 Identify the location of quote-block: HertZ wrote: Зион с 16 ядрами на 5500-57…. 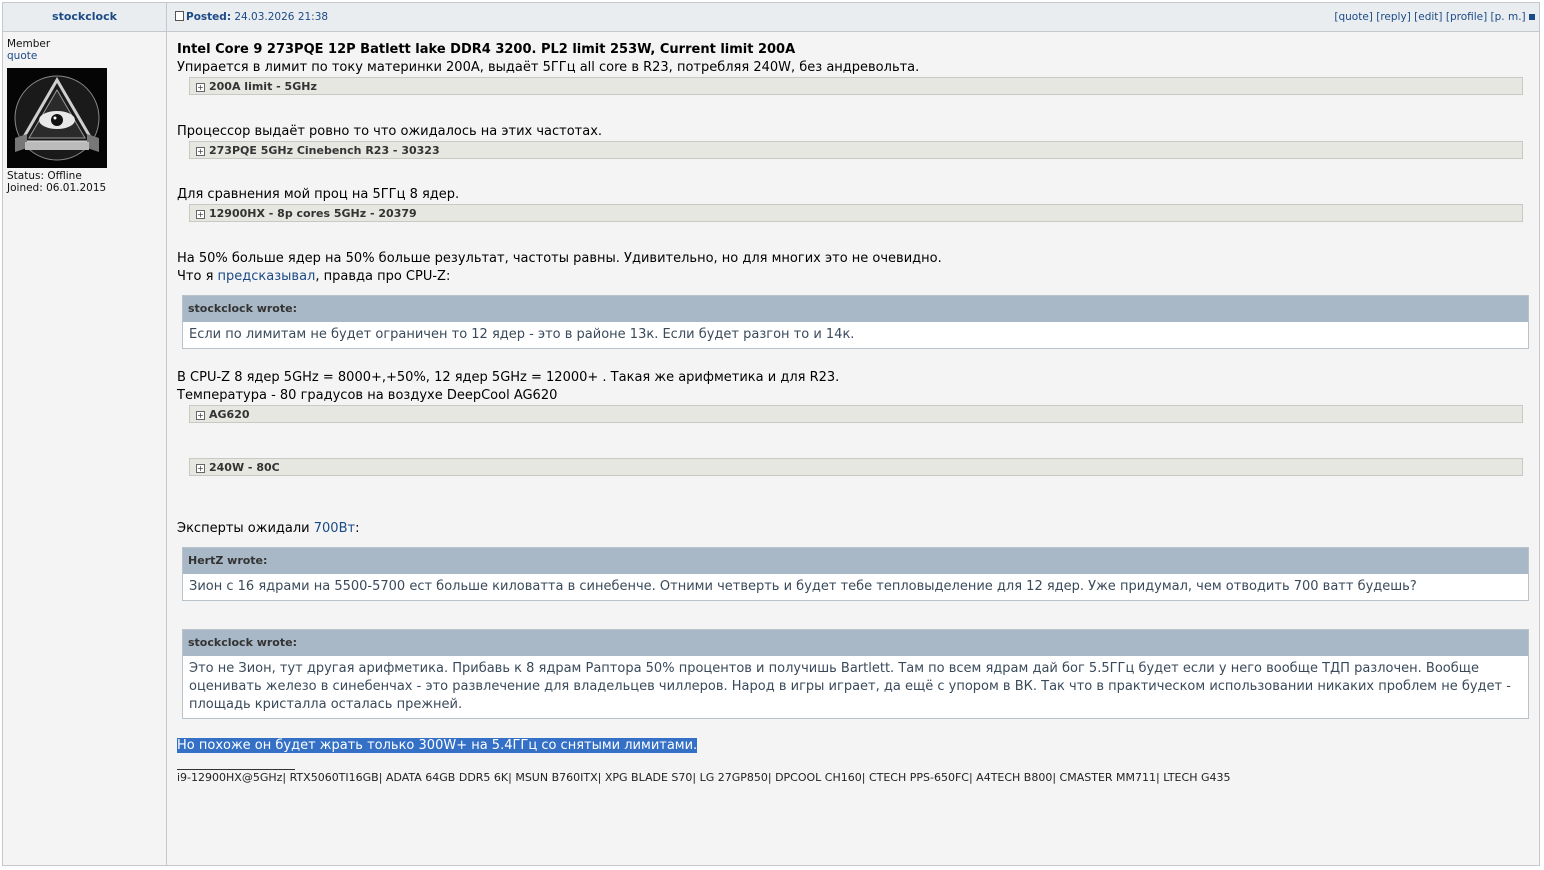
(855, 574).